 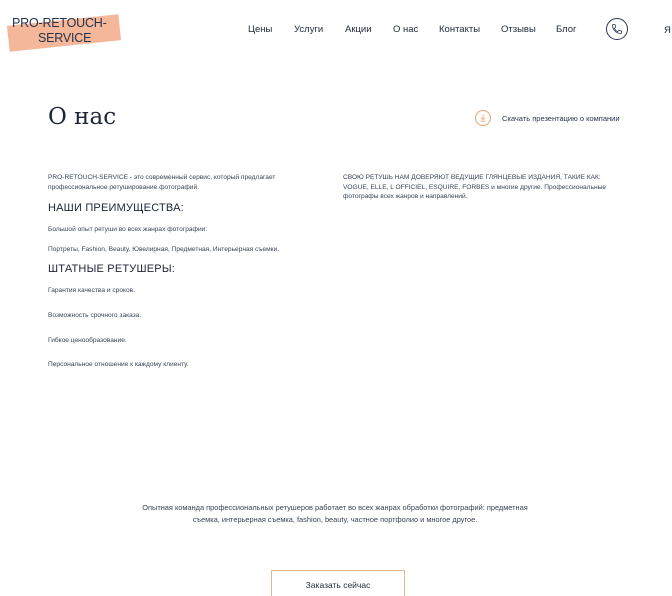 I want to click on download-icon, so click(x=483, y=118).